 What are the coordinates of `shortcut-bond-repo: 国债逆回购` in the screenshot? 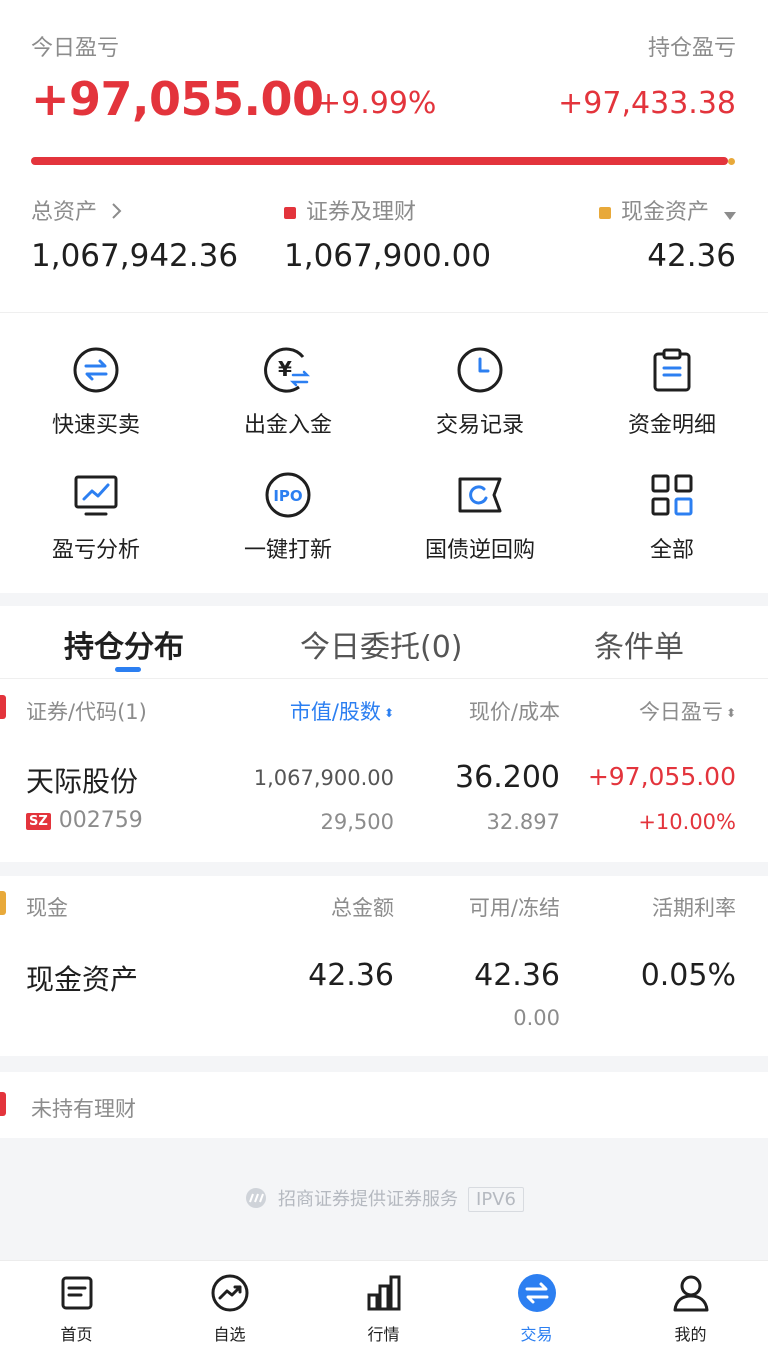 It's located at (480, 517).